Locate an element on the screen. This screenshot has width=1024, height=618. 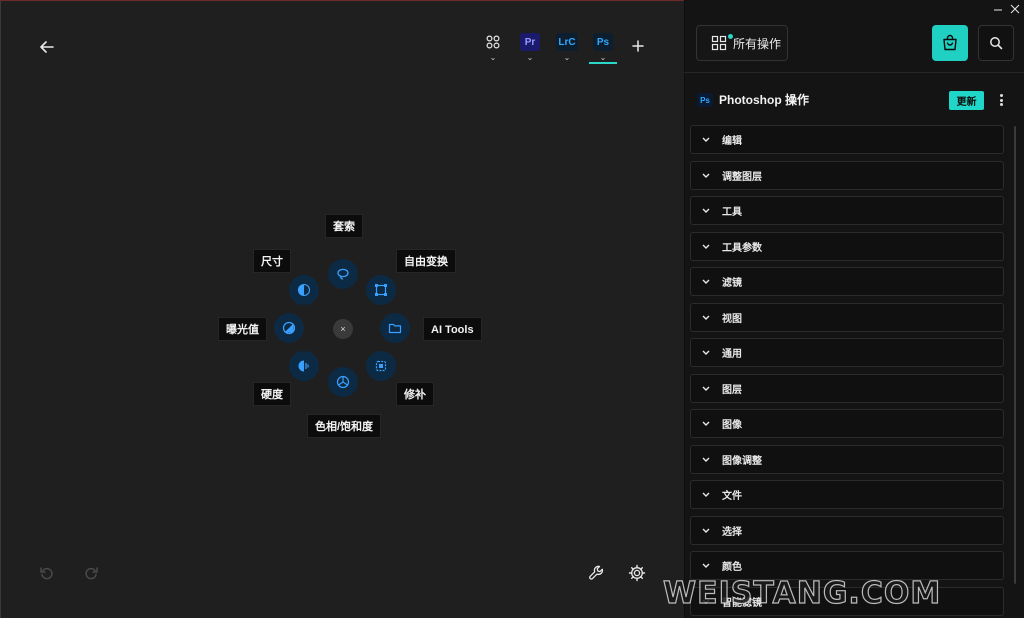
photoshop-icon: Ps is located at coordinates (603, 42).